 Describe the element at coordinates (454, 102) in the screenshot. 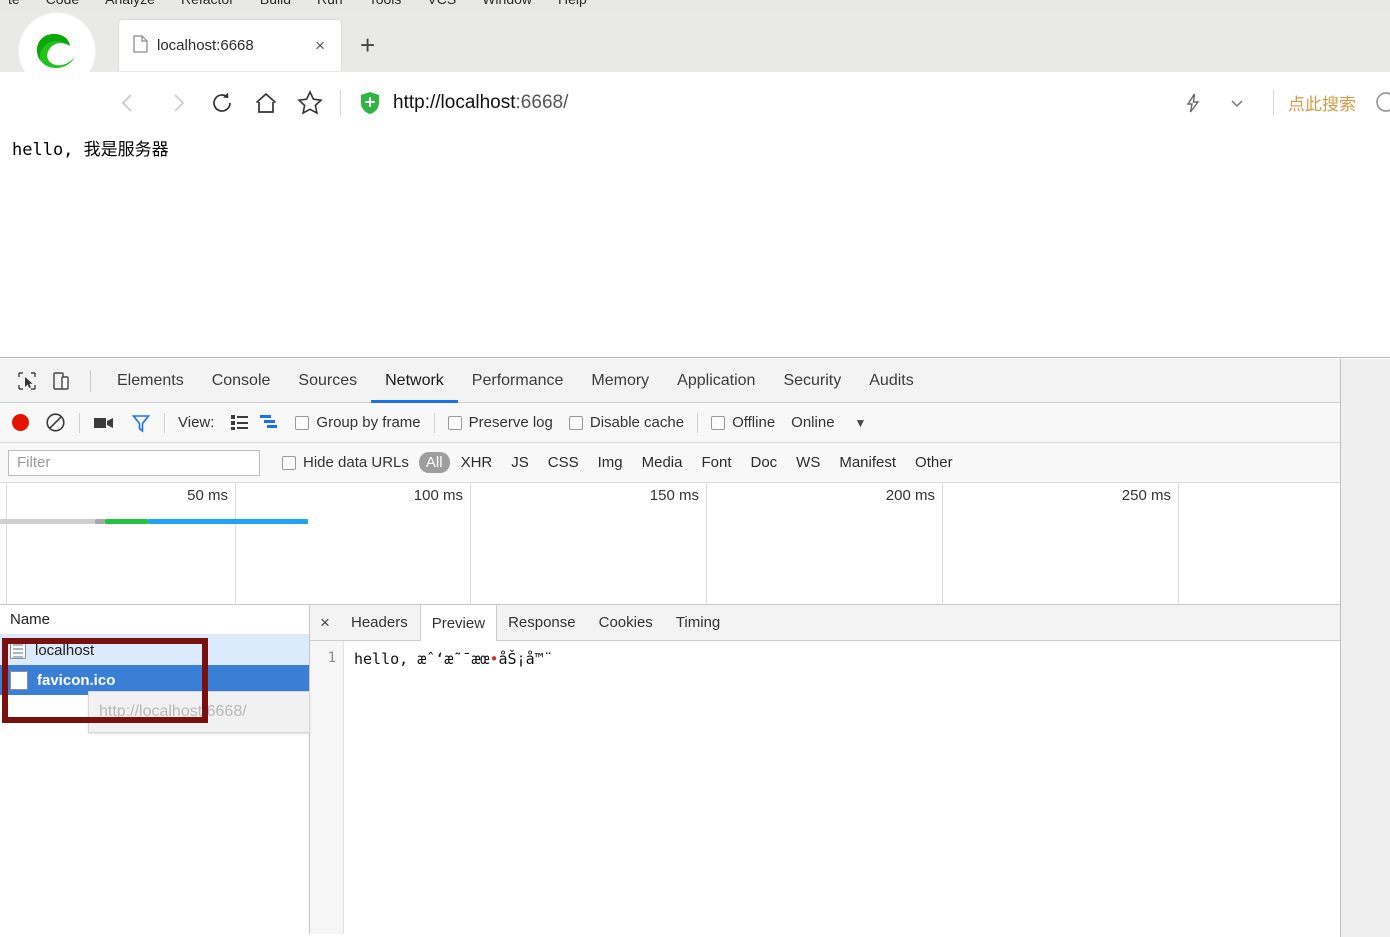

I see `address-url-host: http://localhost` at that location.